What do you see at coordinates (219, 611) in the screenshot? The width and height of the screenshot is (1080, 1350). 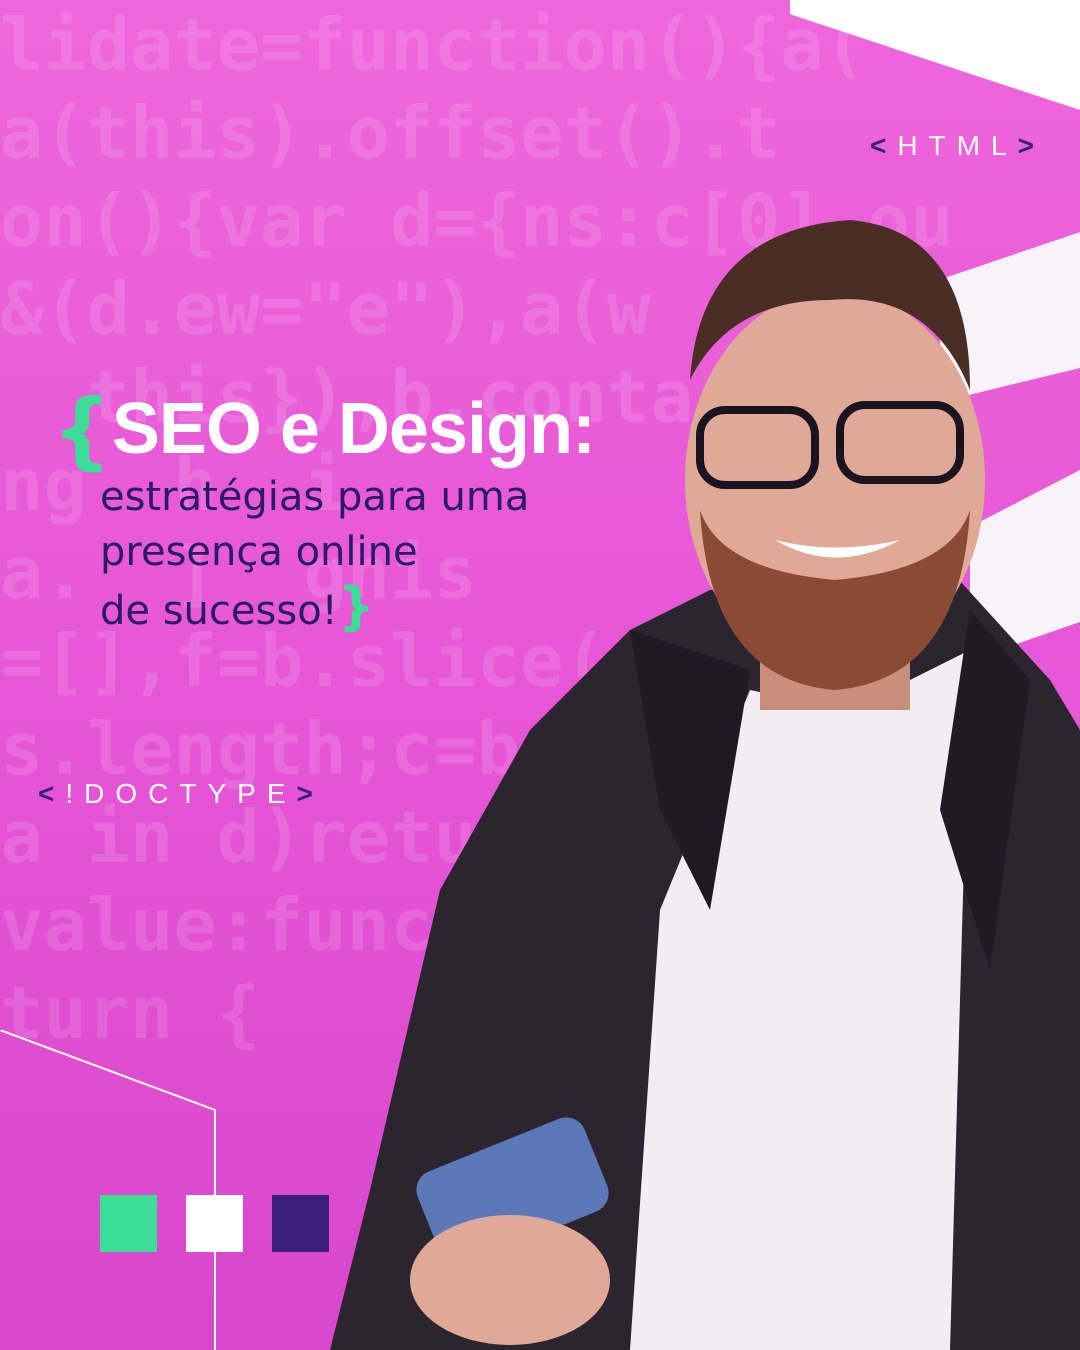 I see `subtitle-line: de sucesso!` at bounding box center [219, 611].